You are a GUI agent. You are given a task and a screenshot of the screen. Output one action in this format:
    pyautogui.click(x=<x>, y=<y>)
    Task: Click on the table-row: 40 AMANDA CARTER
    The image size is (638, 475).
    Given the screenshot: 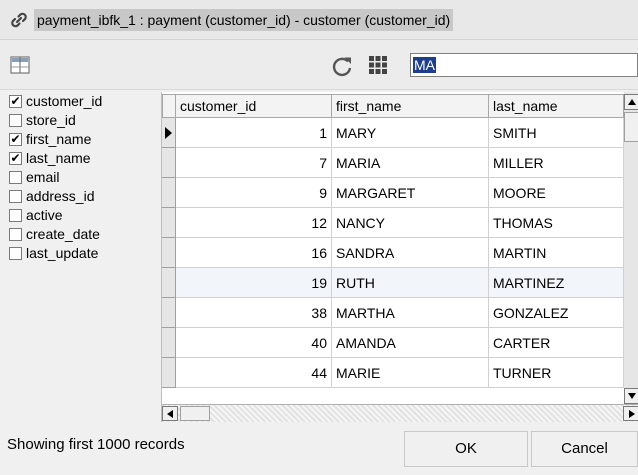 What is the action you would take?
    pyautogui.click(x=393, y=343)
    